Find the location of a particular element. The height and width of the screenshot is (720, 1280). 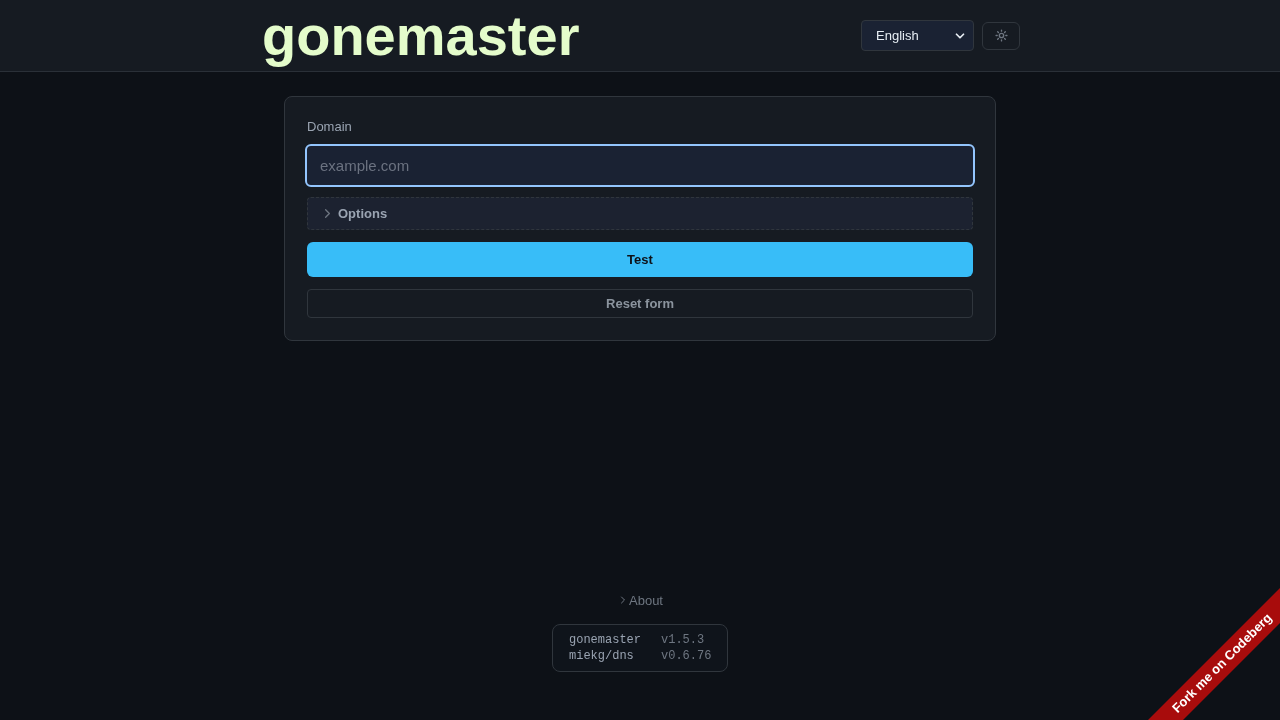

sun-icon is located at coordinates (1001, 35).